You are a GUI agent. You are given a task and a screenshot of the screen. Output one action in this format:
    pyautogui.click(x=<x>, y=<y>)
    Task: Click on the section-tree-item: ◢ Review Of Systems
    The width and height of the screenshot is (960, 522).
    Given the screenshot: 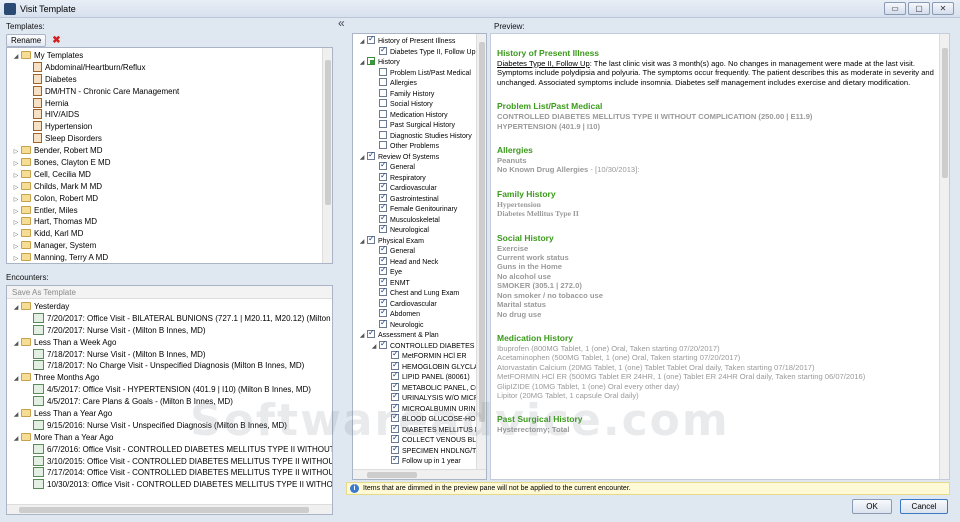 What is the action you would take?
    pyautogui.click(x=419, y=156)
    